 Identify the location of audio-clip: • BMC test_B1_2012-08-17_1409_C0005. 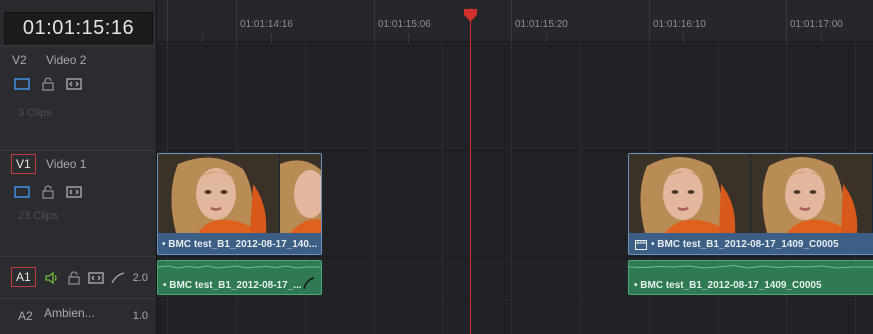
(750, 277).